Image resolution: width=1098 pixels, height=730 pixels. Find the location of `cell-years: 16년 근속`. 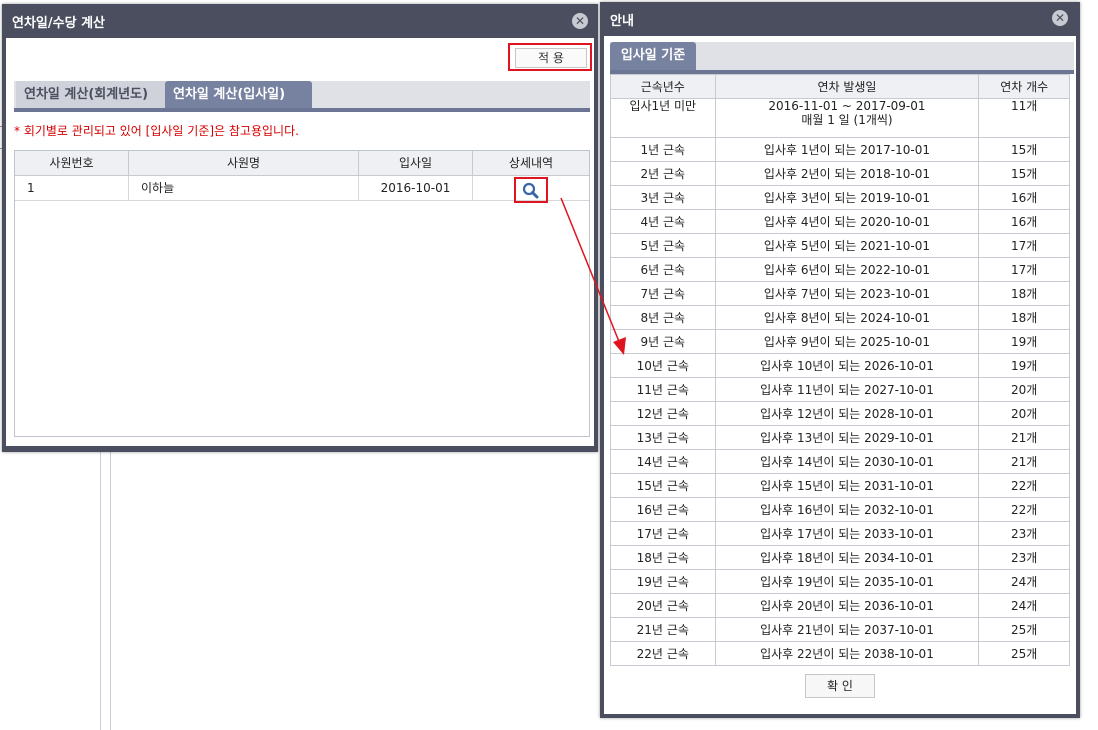

cell-years: 16년 근속 is located at coordinates (663, 509).